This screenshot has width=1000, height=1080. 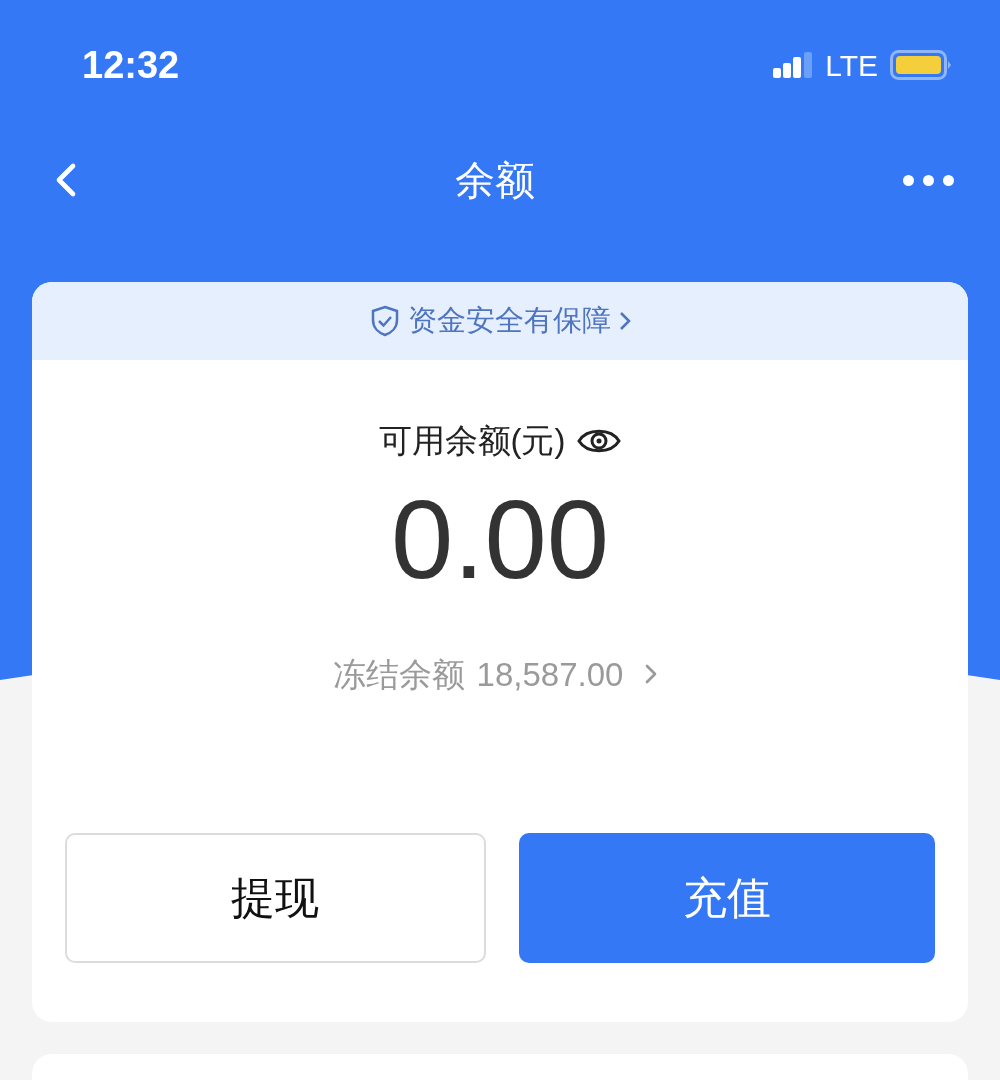 I want to click on shield-icon, so click(x=384, y=321).